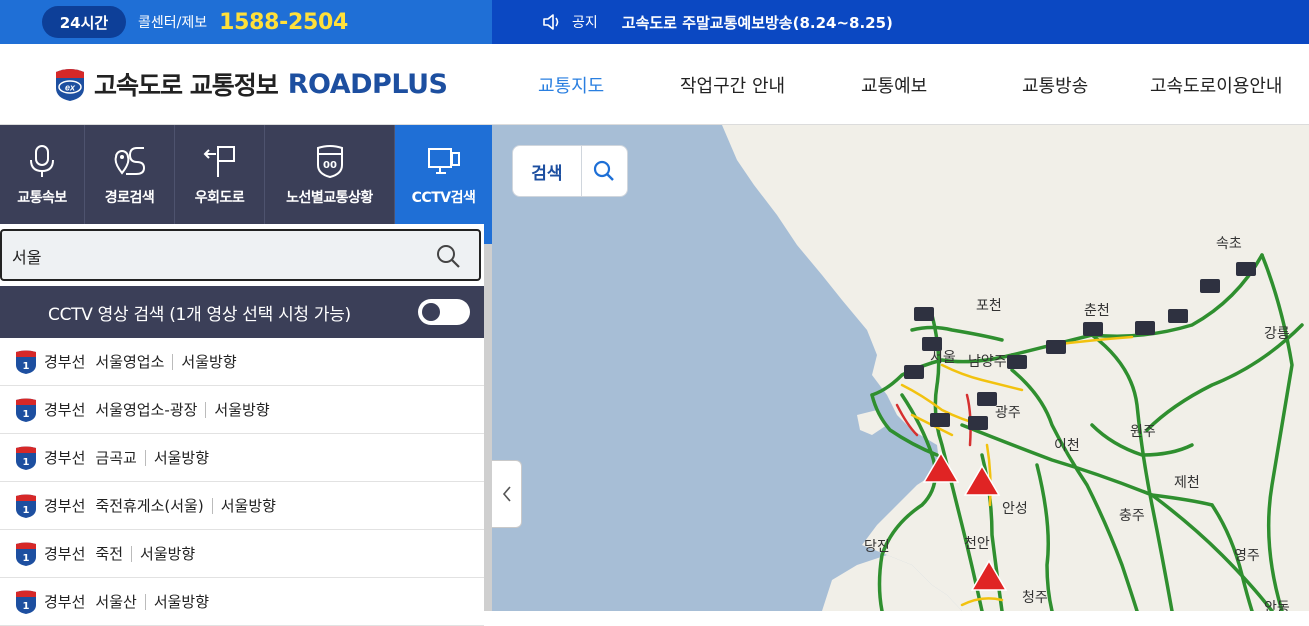 Image resolution: width=1309 pixels, height=626 pixels. Describe the element at coordinates (84, 22) in the screenshot. I see `24h-badge: 24시간` at that location.